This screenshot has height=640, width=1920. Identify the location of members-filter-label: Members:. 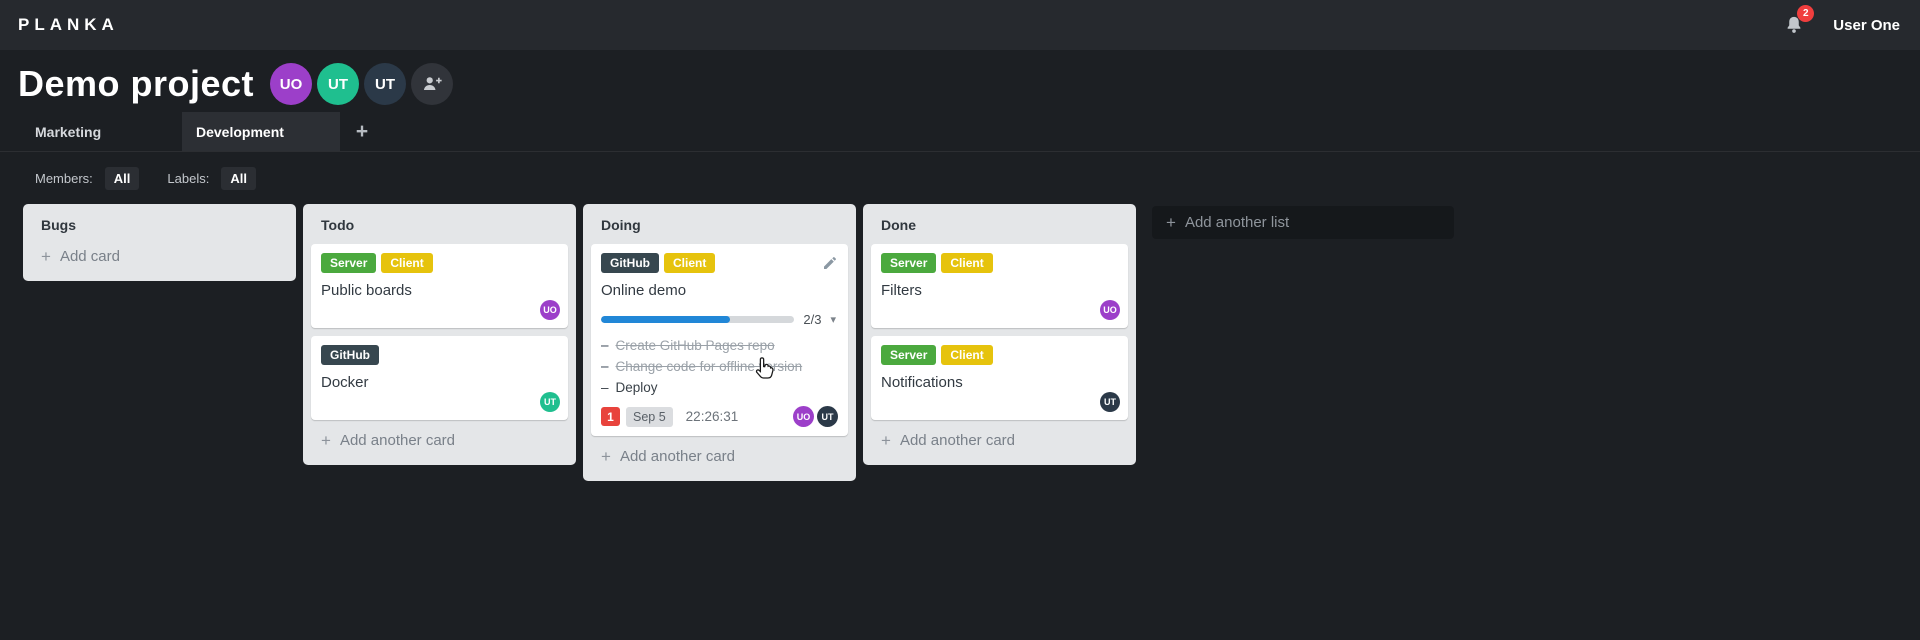
(64, 178).